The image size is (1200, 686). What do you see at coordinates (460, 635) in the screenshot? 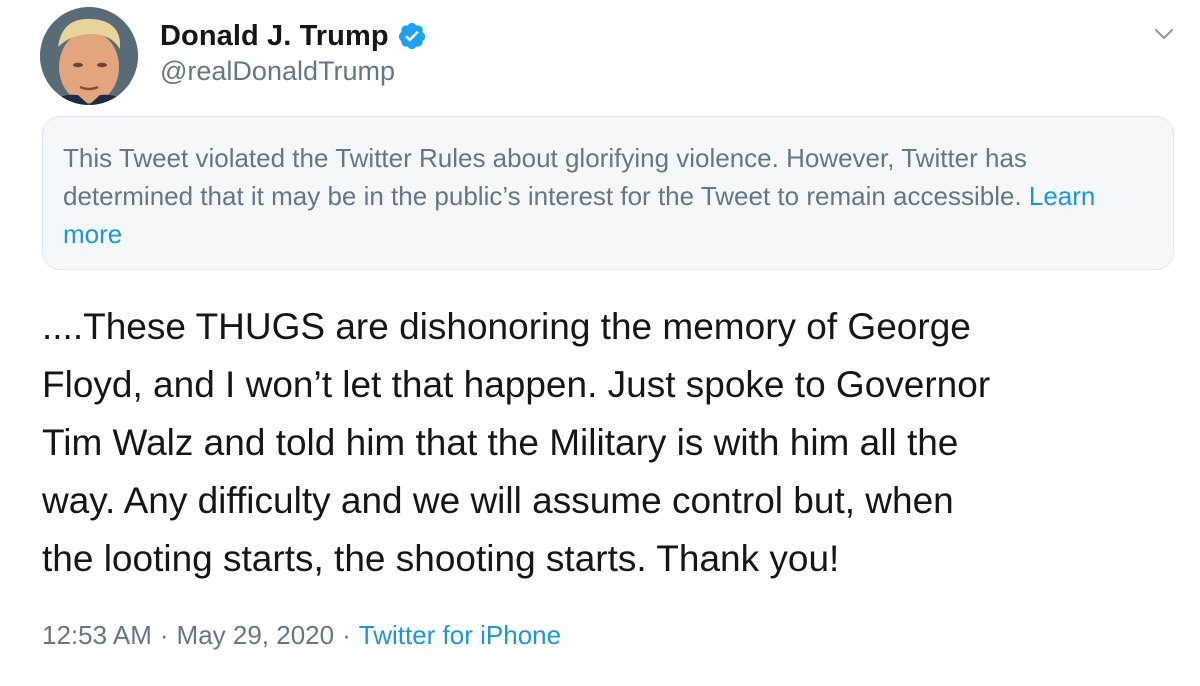
I see `tweet-source-link: Twitter for iPhone` at bounding box center [460, 635].